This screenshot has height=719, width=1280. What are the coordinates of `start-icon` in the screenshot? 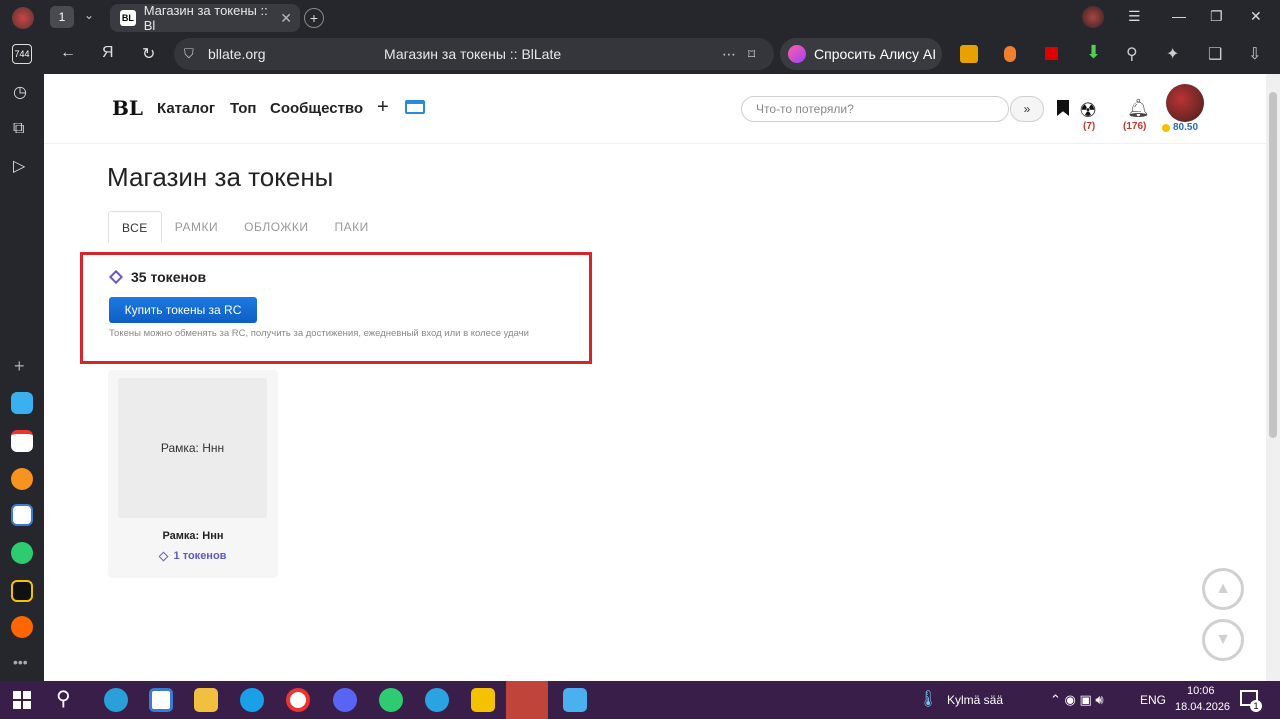 It's located at (22, 700).